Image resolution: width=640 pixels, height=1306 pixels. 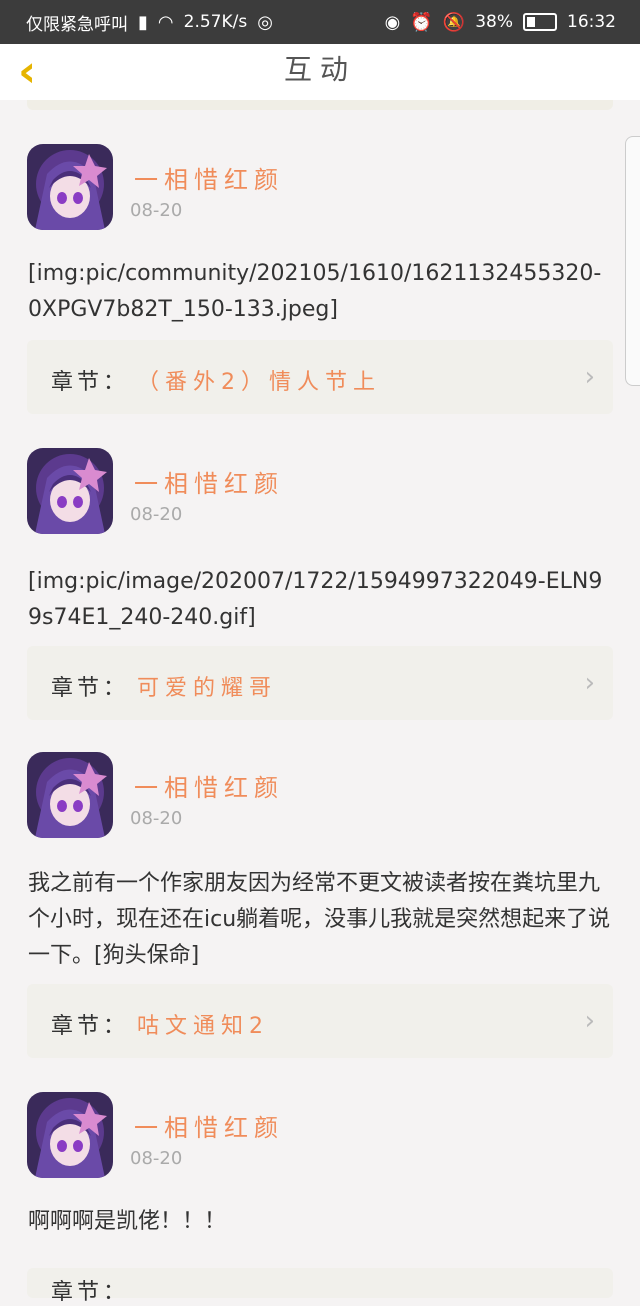 What do you see at coordinates (320, 1286) in the screenshot?
I see `chapter-link: 章节：` at bounding box center [320, 1286].